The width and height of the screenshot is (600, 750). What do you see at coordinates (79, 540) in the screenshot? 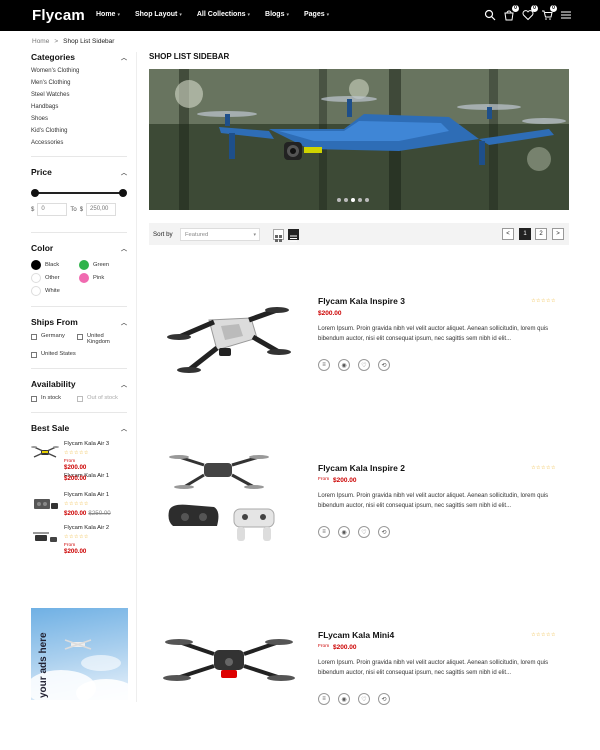
I see `best-sale-item: Flycam Kala Air 2 ☆☆☆☆☆ From $200.00` at bounding box center [79, 540].